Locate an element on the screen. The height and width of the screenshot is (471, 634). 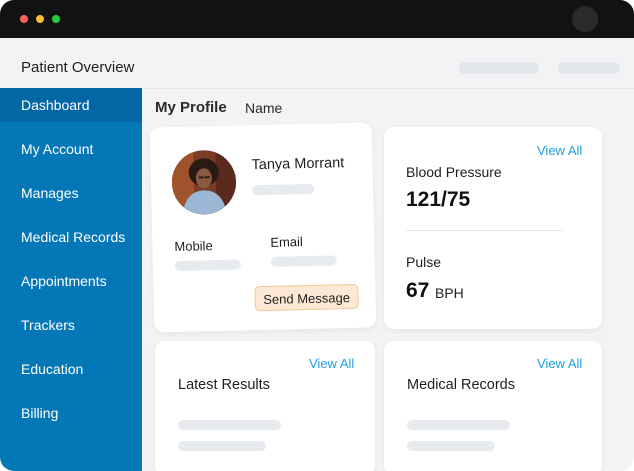
view-all-records-link: View All is located at coordinates (559, 363).